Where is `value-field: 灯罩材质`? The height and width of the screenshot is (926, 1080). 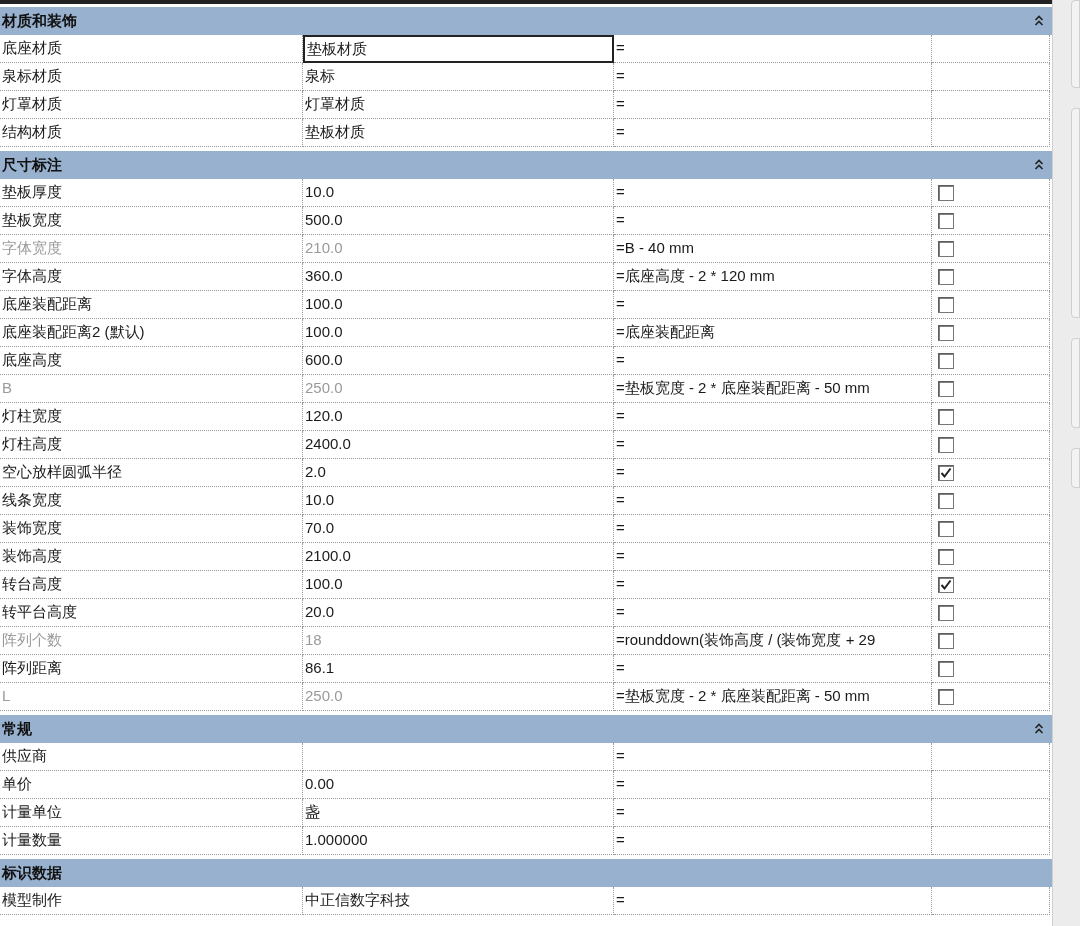
value-field: 灯罩材质 is located at coordinates (458, 105).